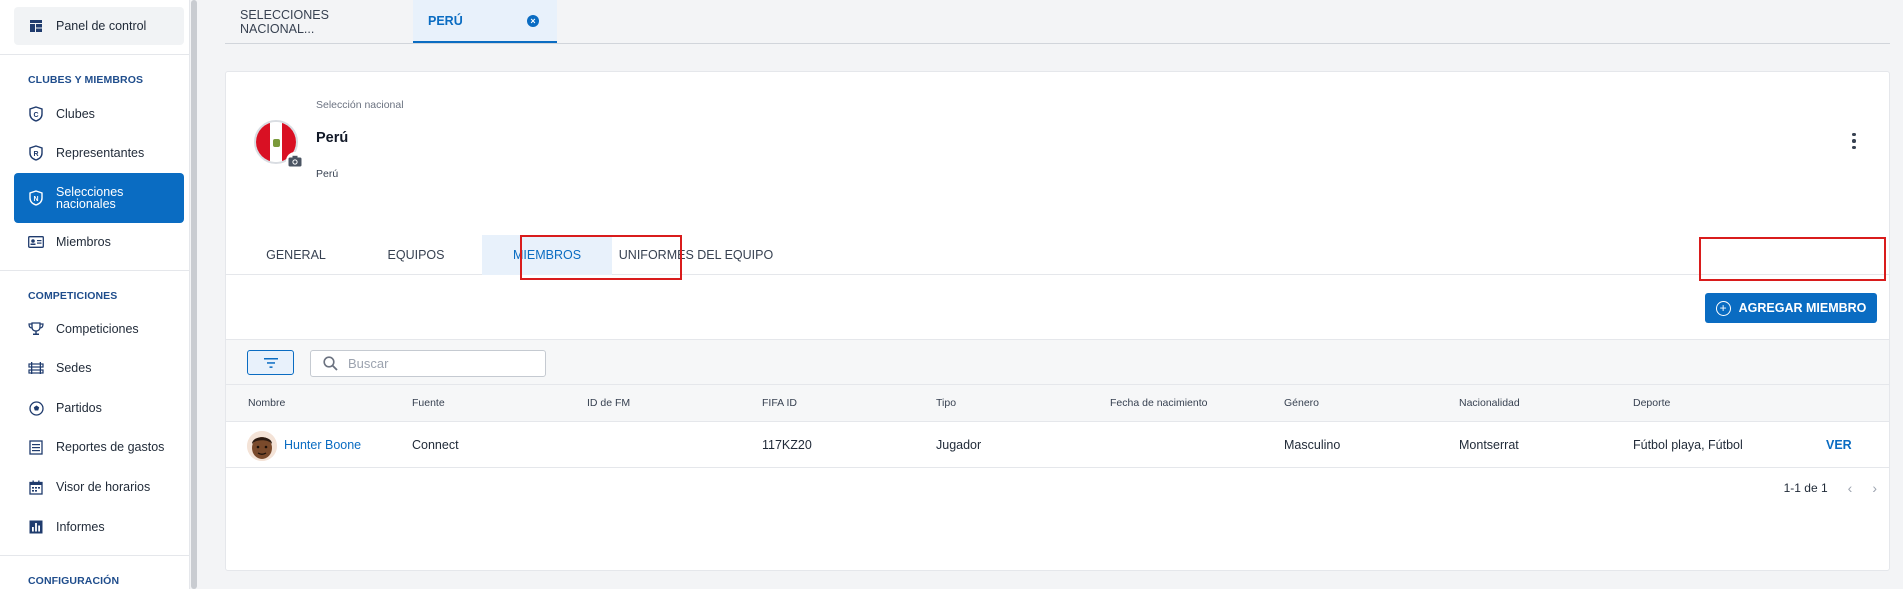  What do you see at coordinates (1489, 403) in the screenshot?
I see `column-header: Nacionalidad` at bounding box center [1489, 403].